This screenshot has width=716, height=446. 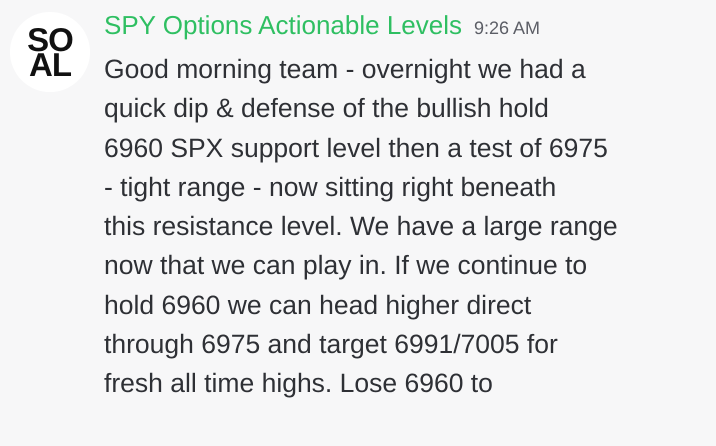 What do you see at coordinates (327, 109) in the screenshot?
I see `message-text-line: quick dip & defense of the bullish hold` at bounding box center [327, 109].